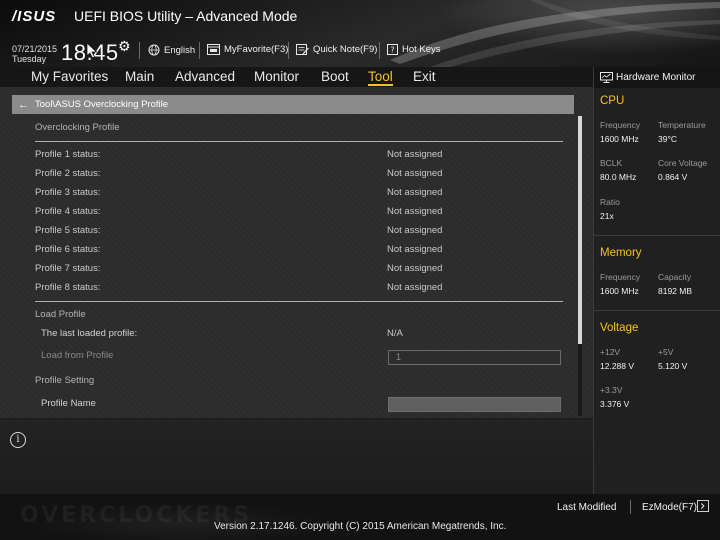  I want to click on cpu-bclk-value: 80.0 MHz, so click(618, 177).